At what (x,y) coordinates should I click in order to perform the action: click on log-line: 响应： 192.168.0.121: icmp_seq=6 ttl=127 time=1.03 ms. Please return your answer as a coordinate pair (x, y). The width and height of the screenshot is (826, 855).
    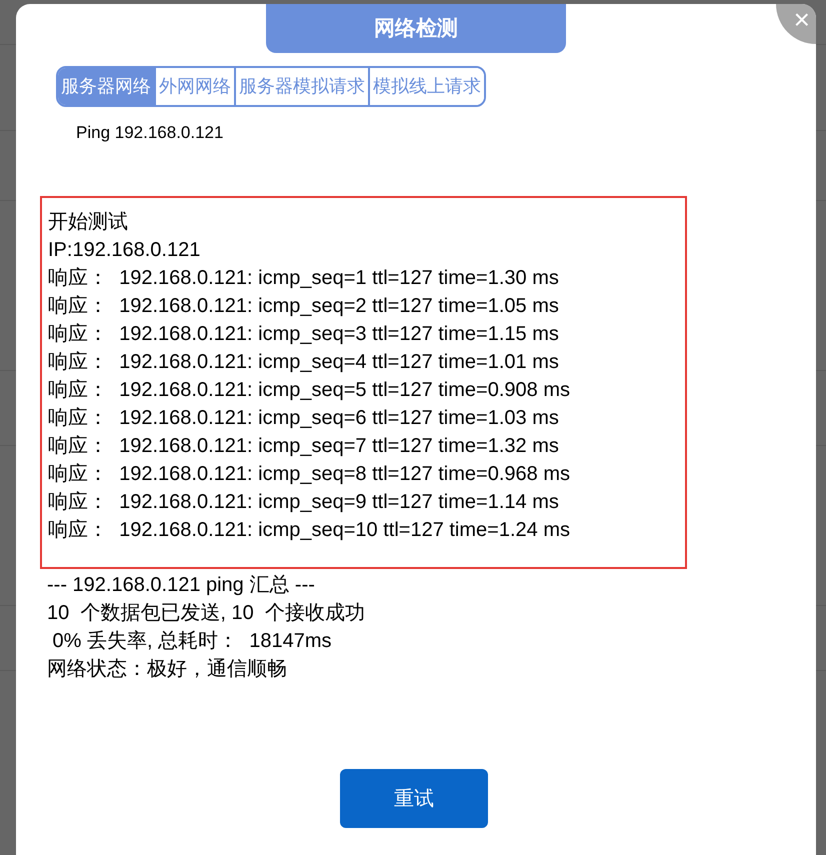
    Looking at the image, I should click on (303, 418).